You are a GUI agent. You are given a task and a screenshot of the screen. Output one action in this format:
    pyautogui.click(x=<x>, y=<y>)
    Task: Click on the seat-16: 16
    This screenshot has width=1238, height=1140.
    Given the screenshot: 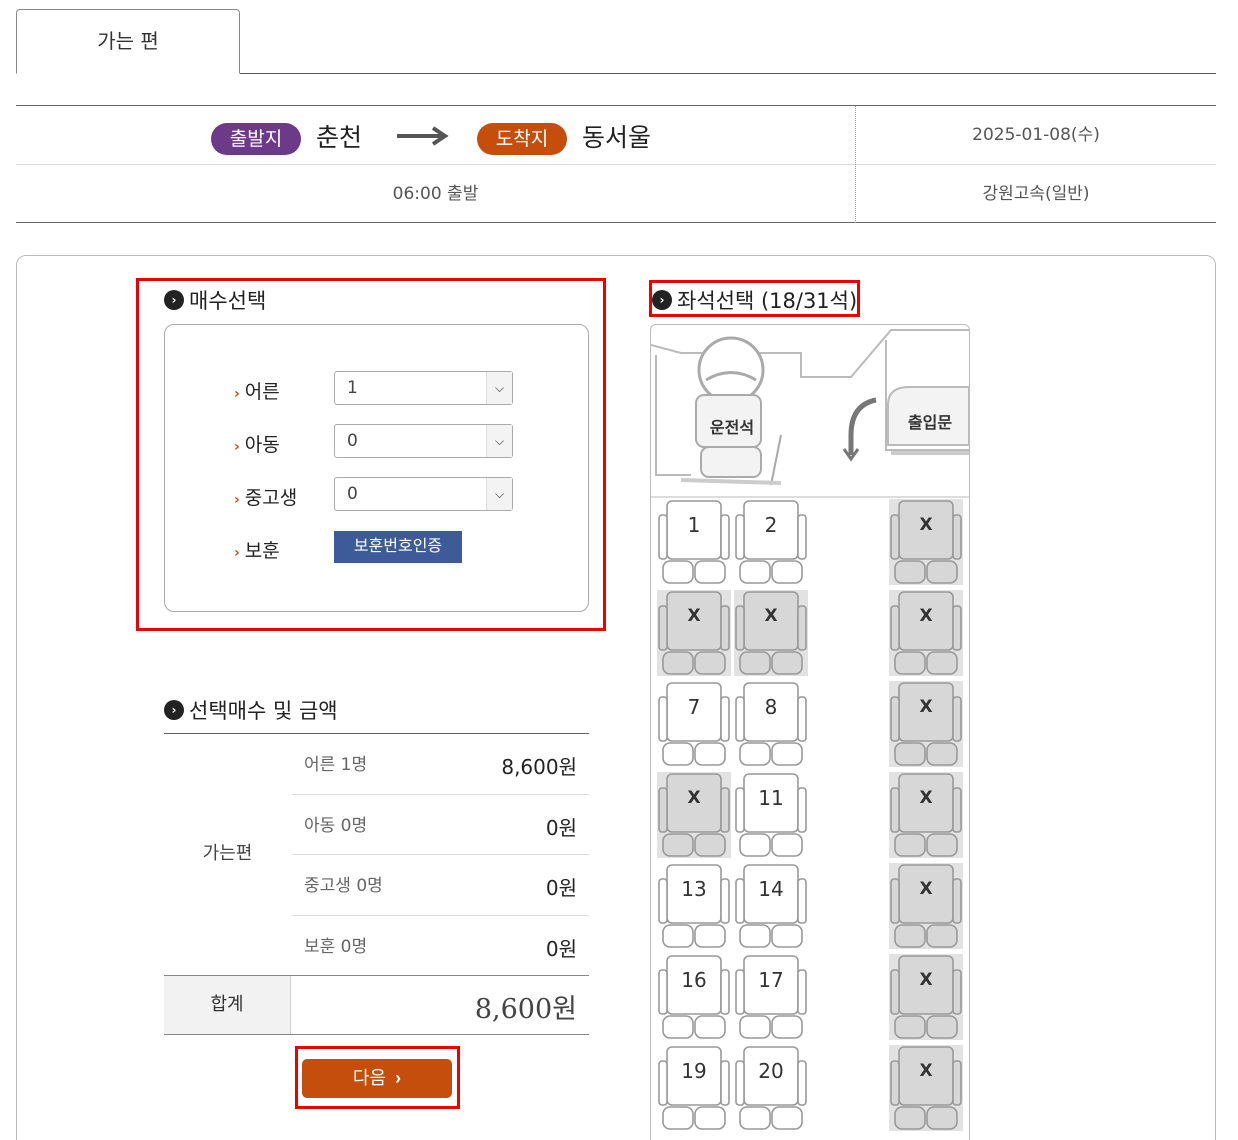 What is the action you would take?
    pyautogui.click(x=694, y=997)
    